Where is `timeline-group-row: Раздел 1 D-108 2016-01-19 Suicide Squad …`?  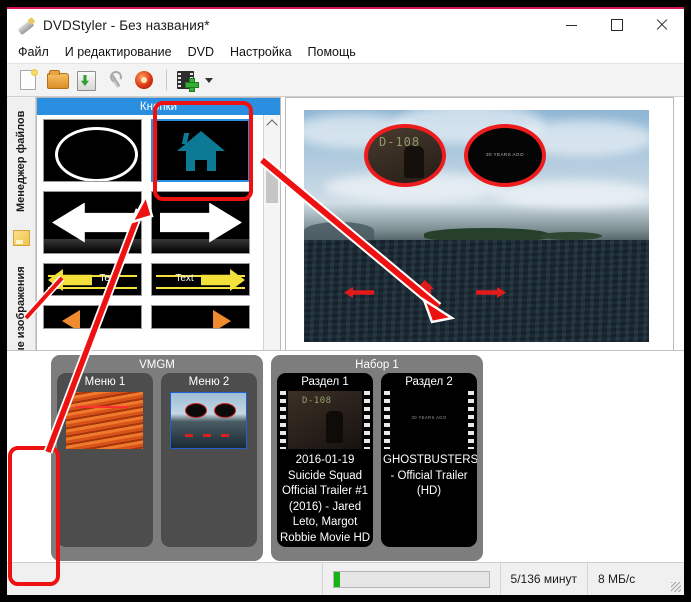
timeline-group-row: Раздел 1 D-108 2016-01-19 Suicide Squad … is located at coordinates (377, 462).